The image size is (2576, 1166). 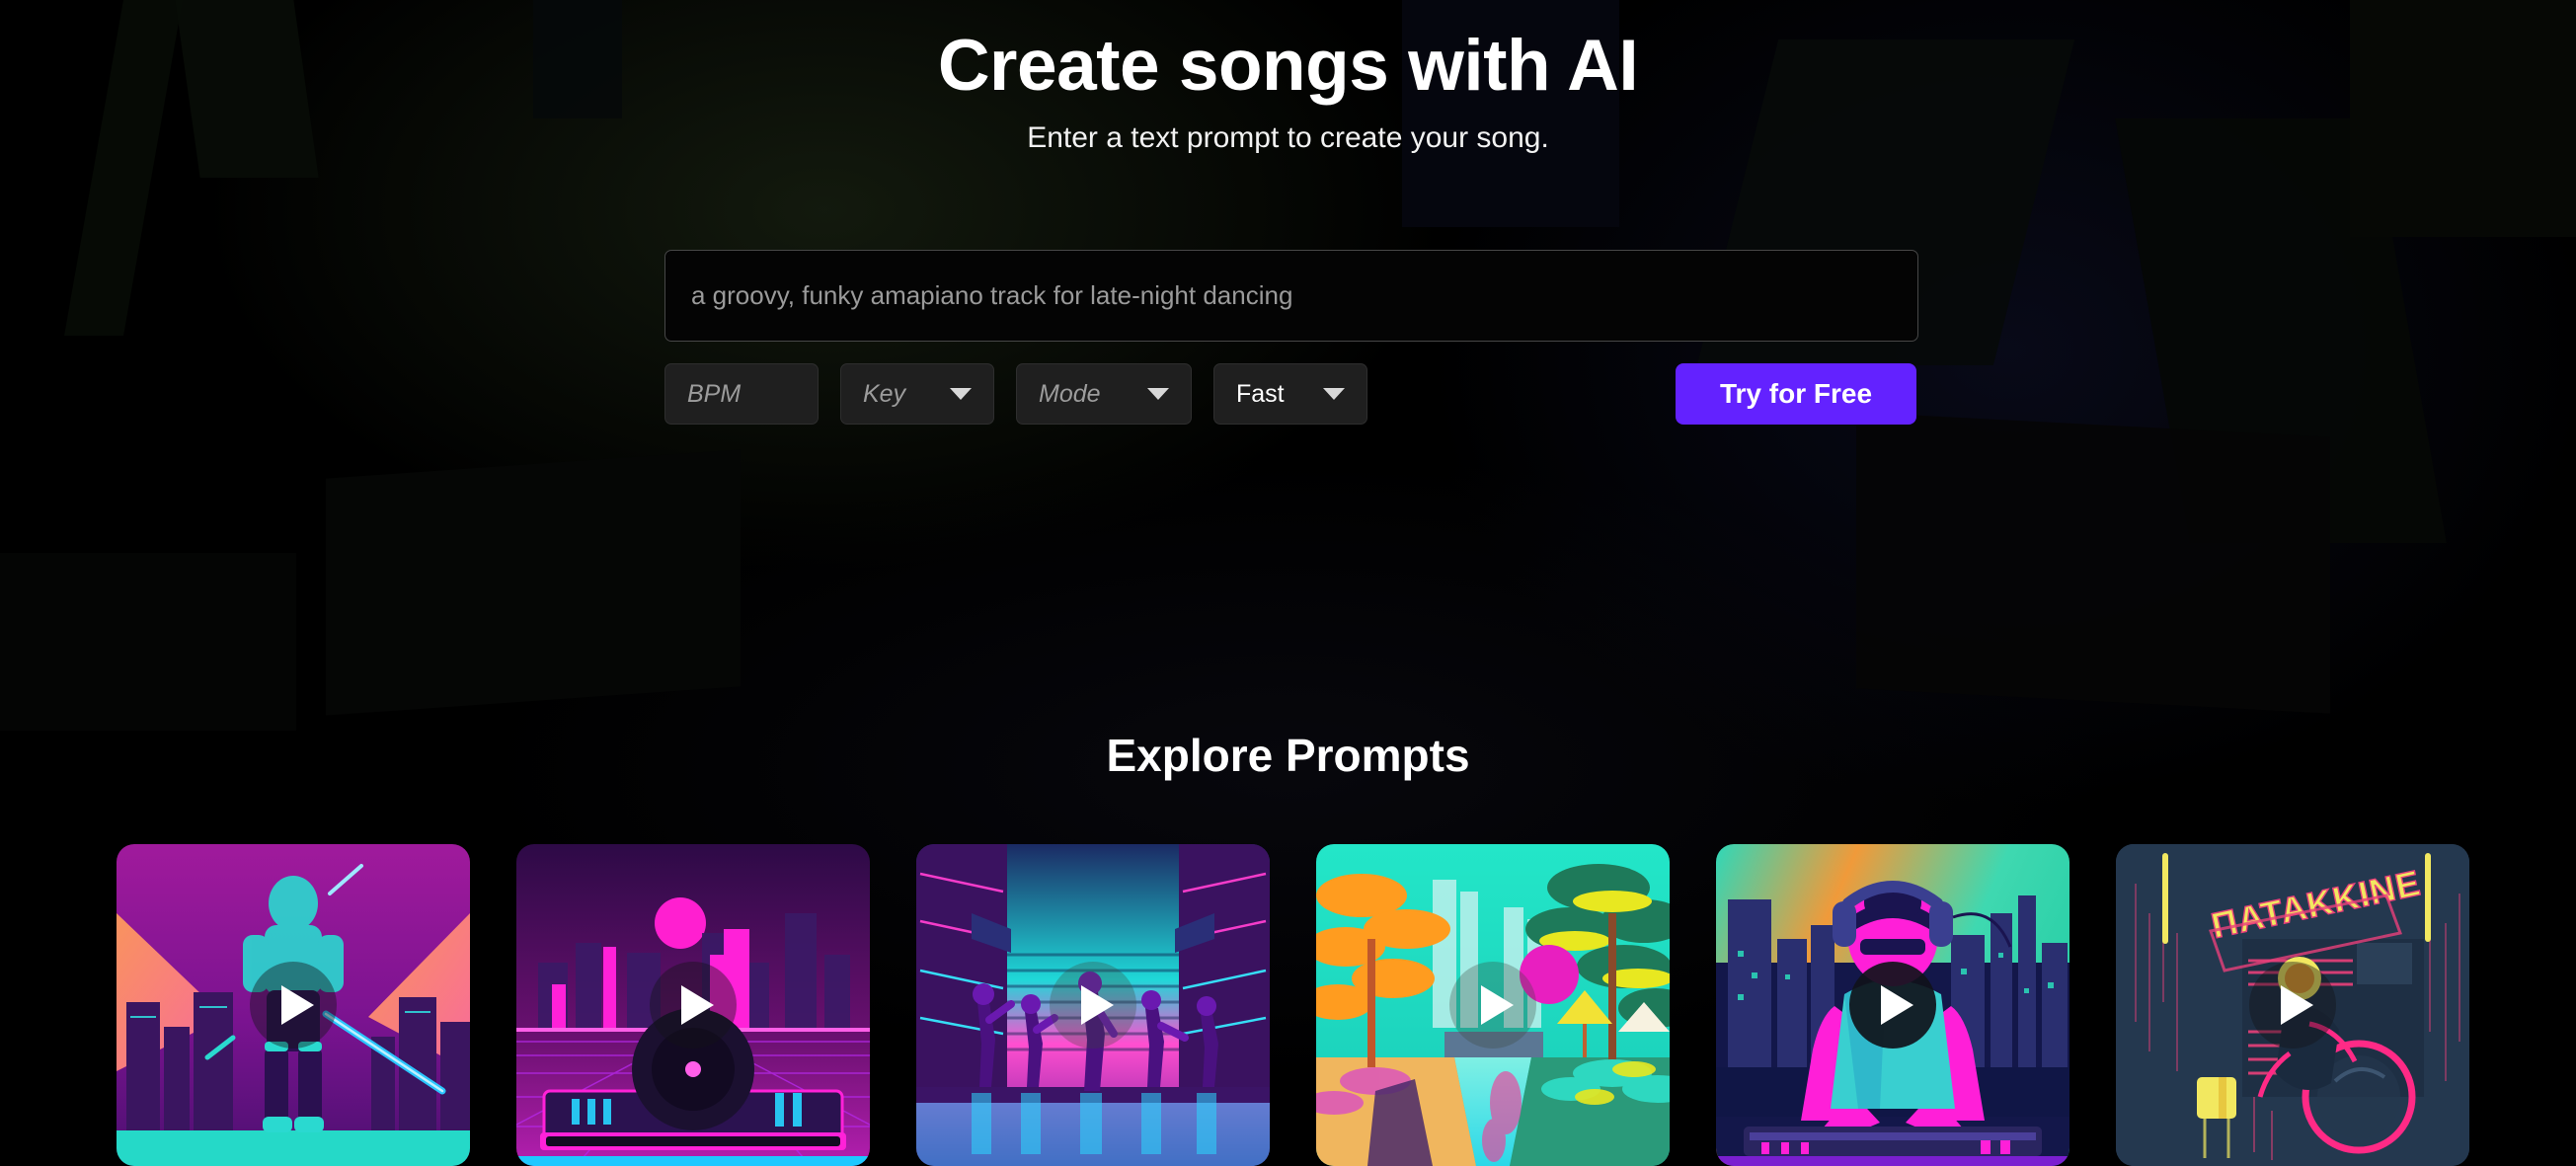 I want to click on speed-label: Fast, so click(x=1260, y=393).